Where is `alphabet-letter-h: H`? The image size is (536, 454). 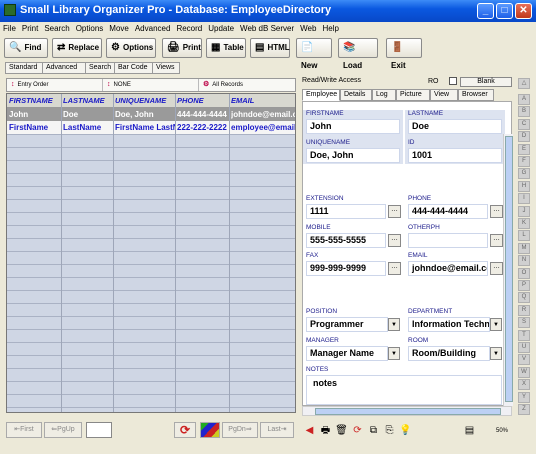 alphabet-letter-h: H is located at coordinates (524, 186).